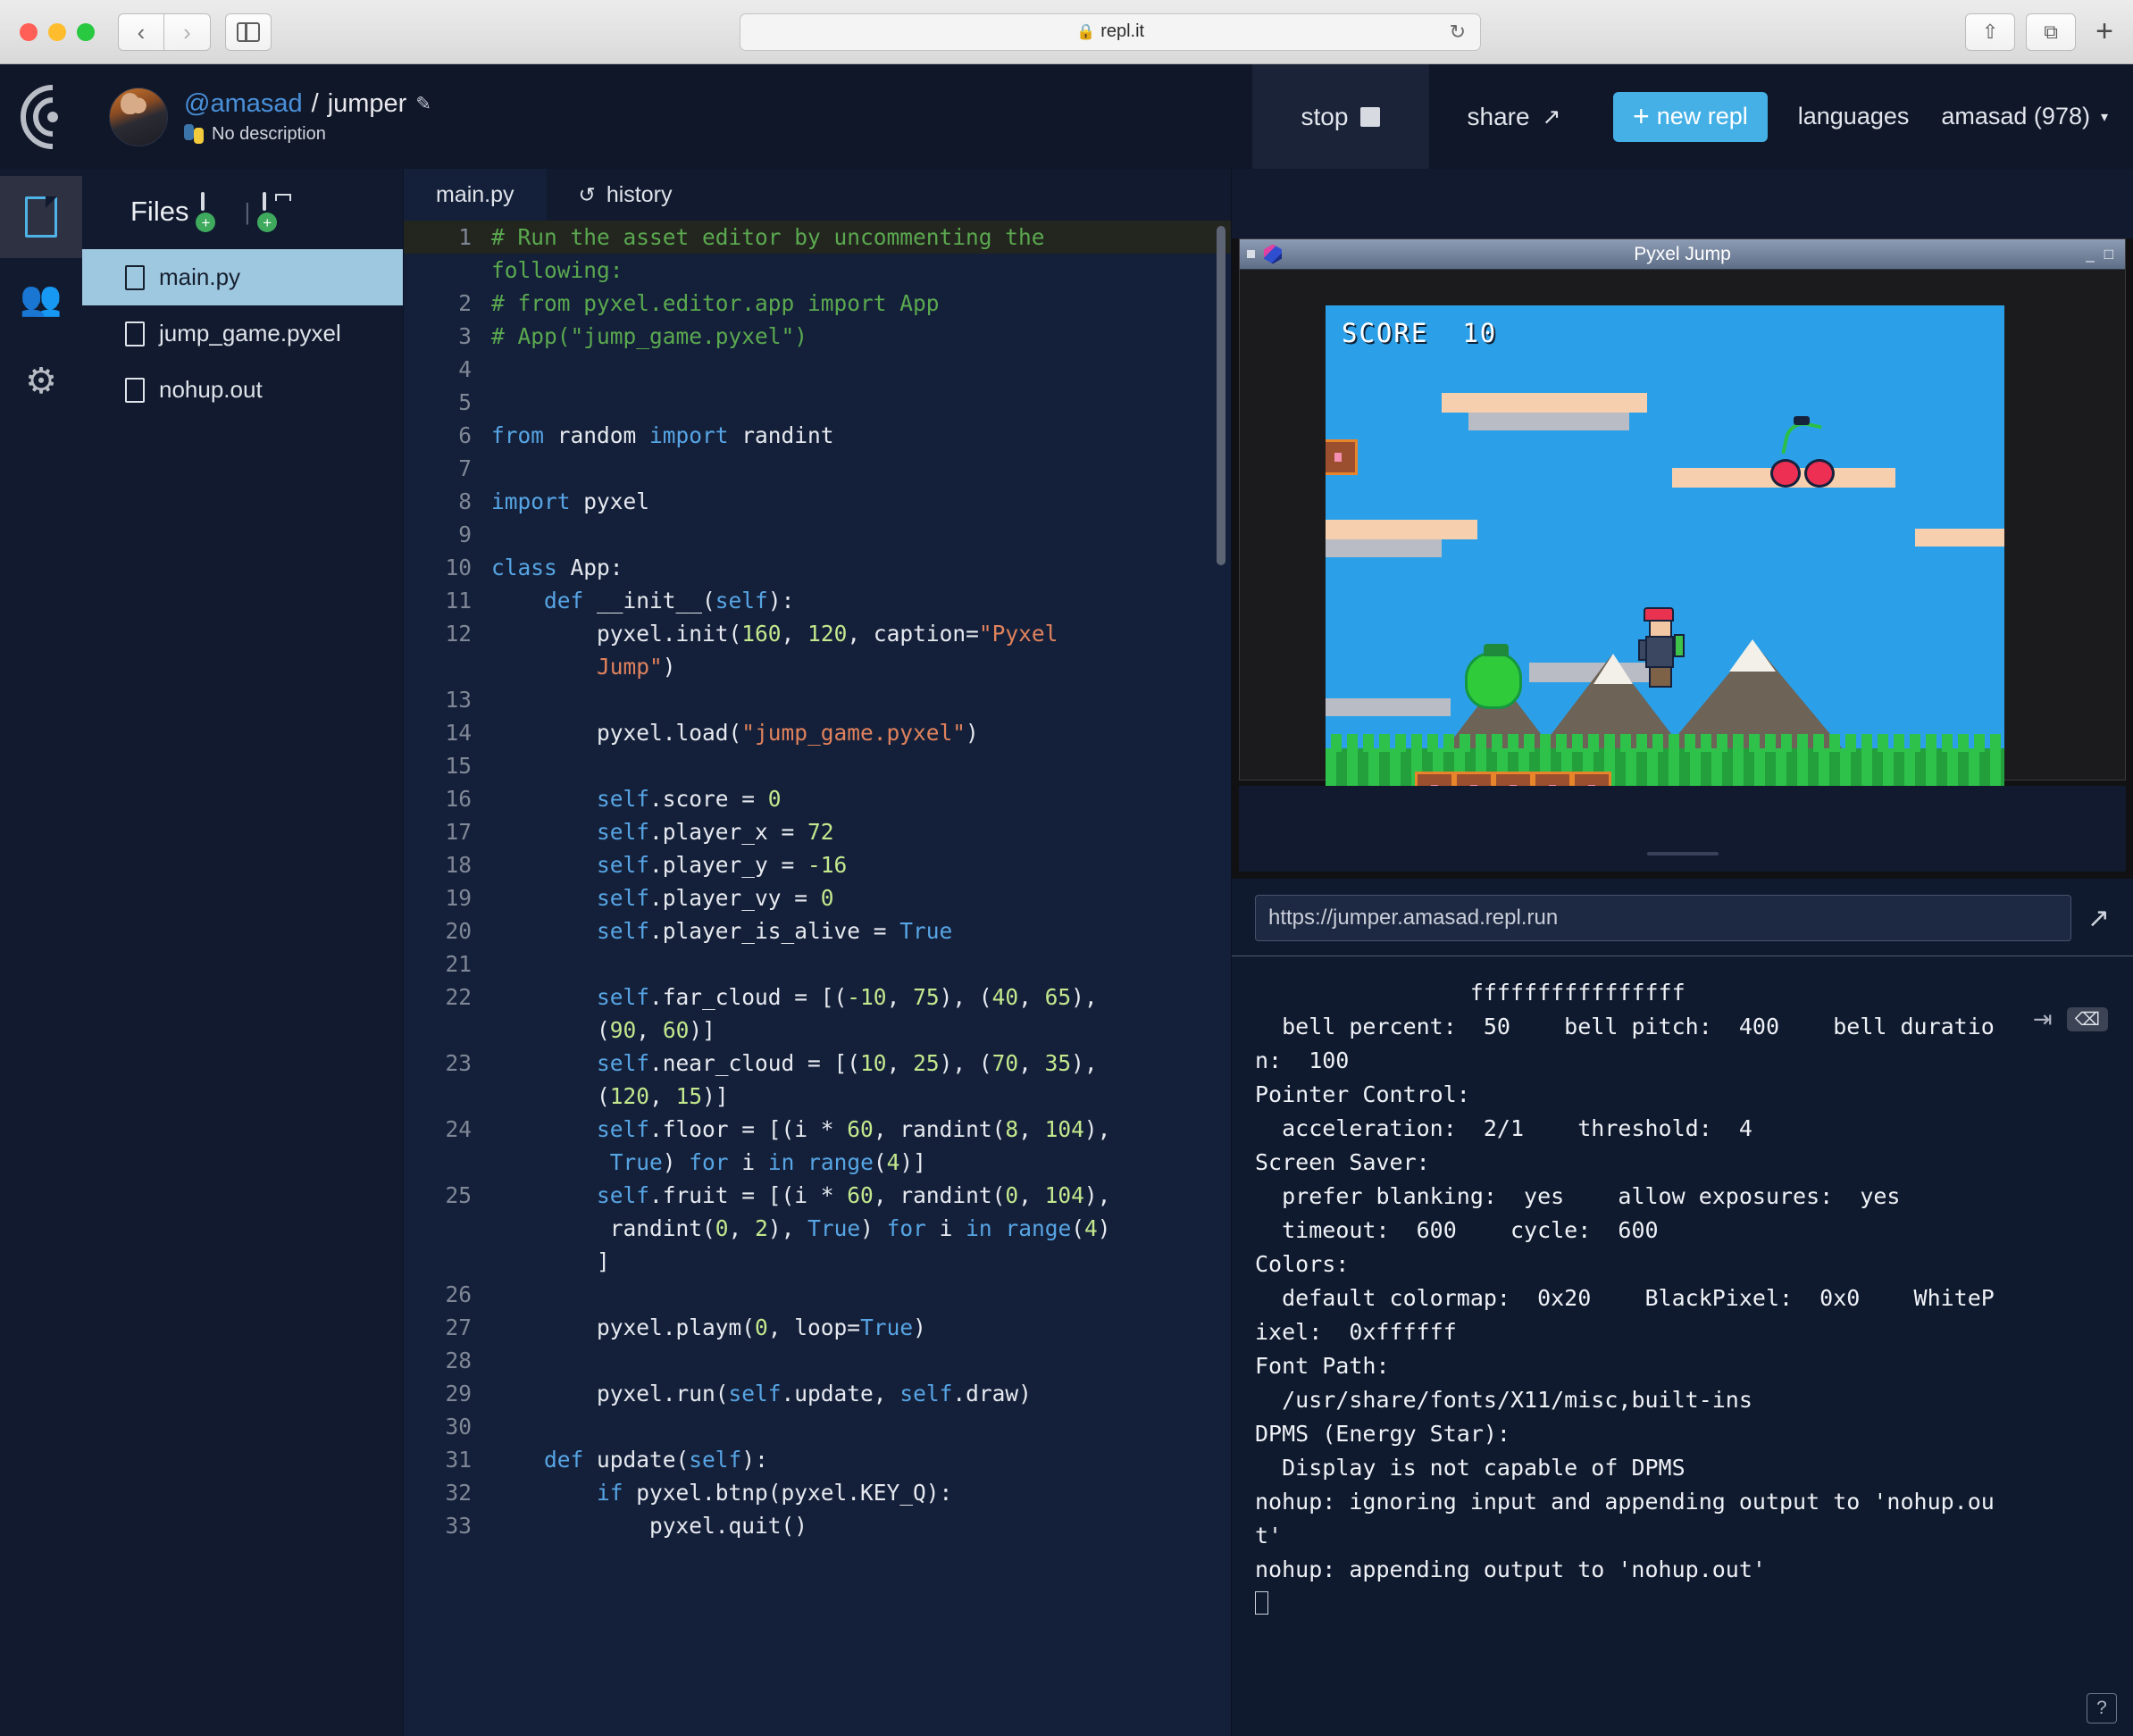 This screenshot has width=2133, height=1736. Describe the element at coordinates (817, 1426) in the screenshot. I see `code-line: 30` at that location.